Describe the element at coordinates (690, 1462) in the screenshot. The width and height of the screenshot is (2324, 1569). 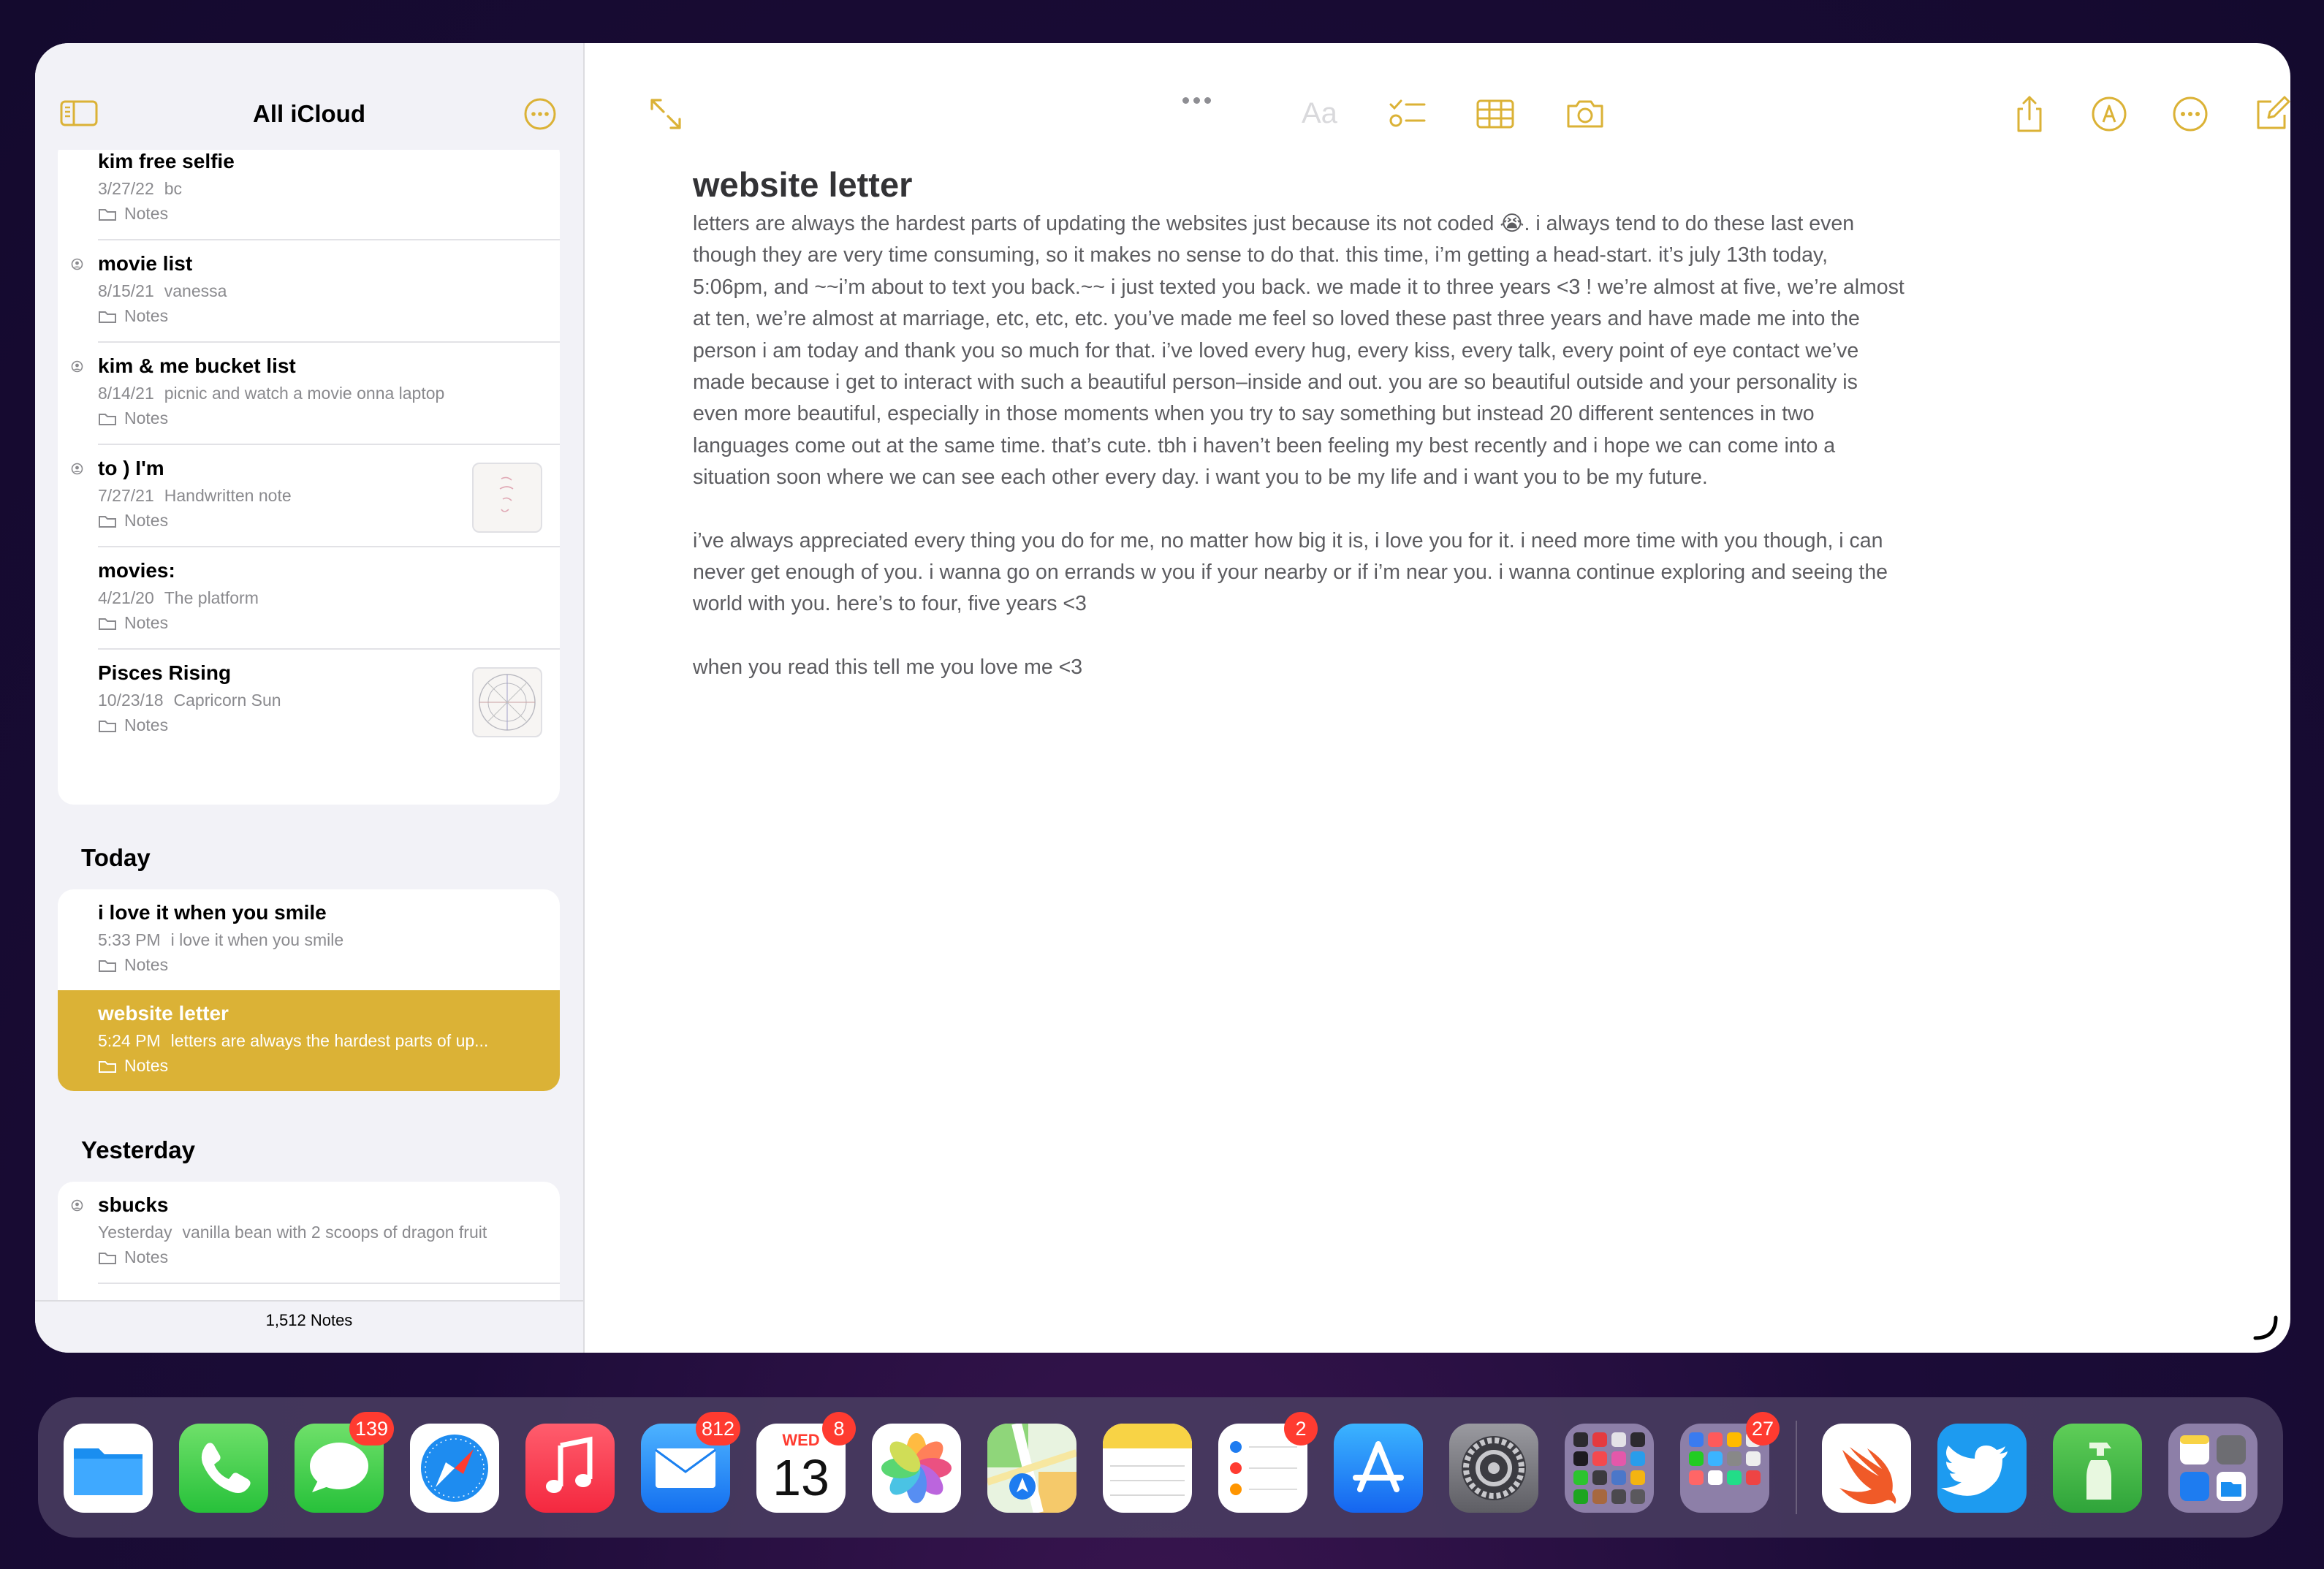
I see `dock-app-mail: 812` at that location.